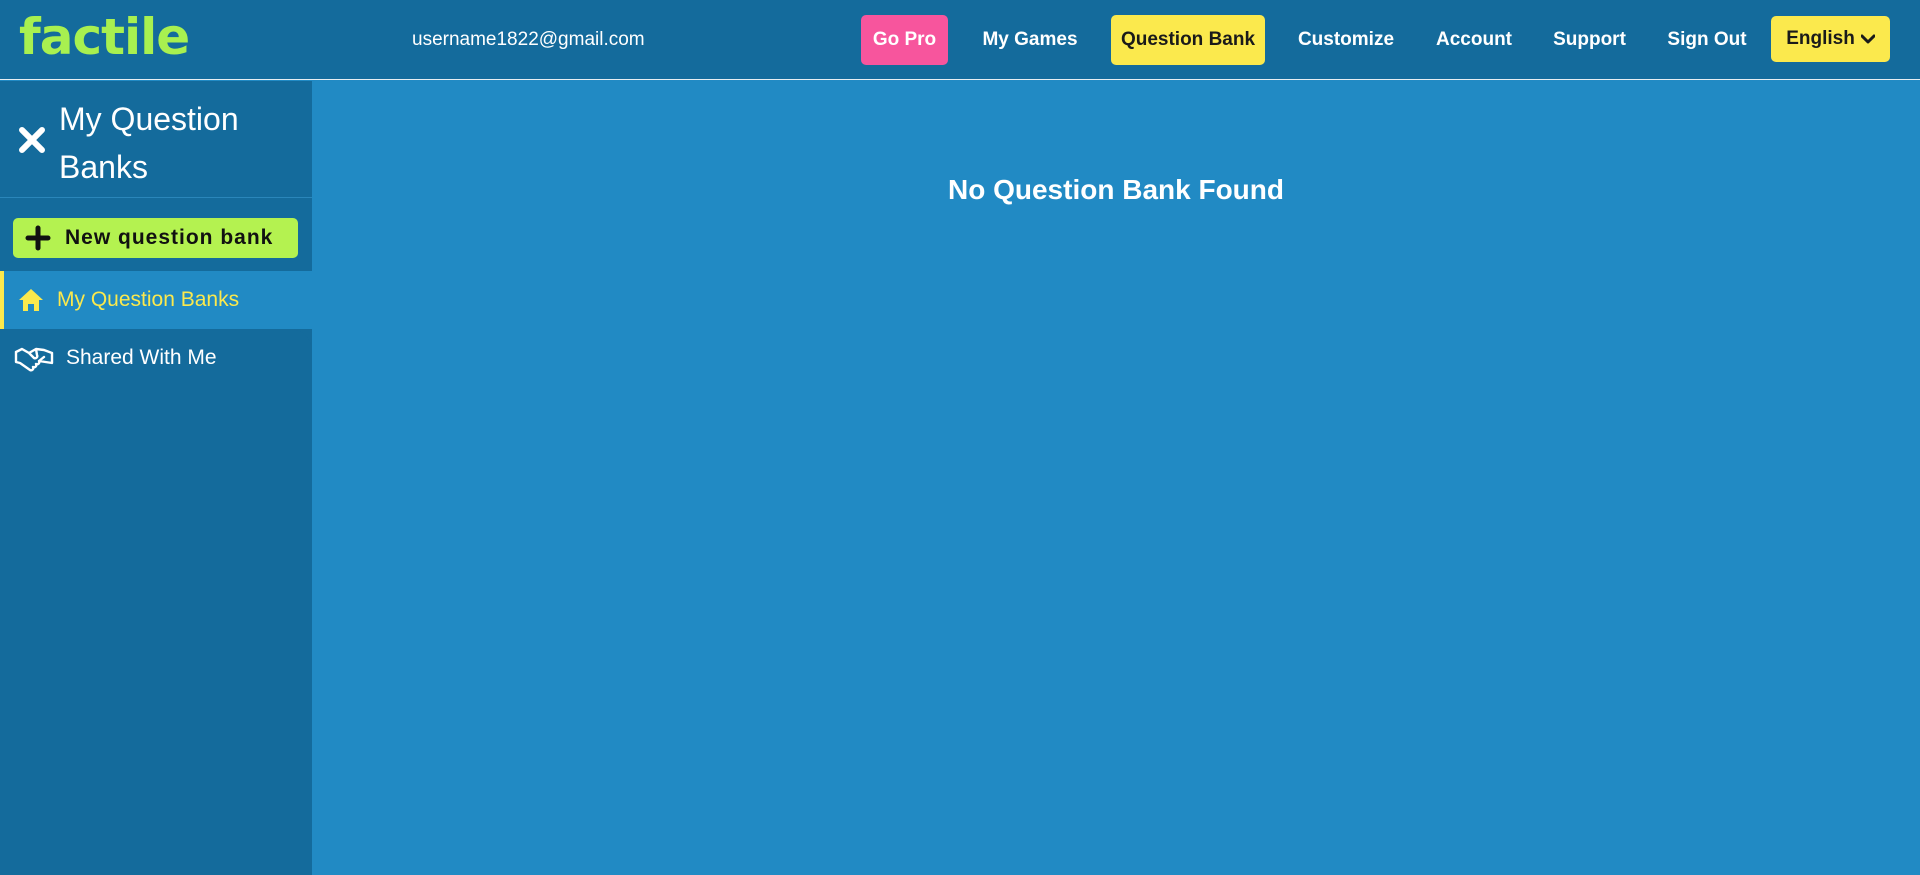 The width and height of the screenshot is (1920, 875). Describe the element at coordinates (1474, 40) in the screenshot. I see `nav-account: Account` at that location.